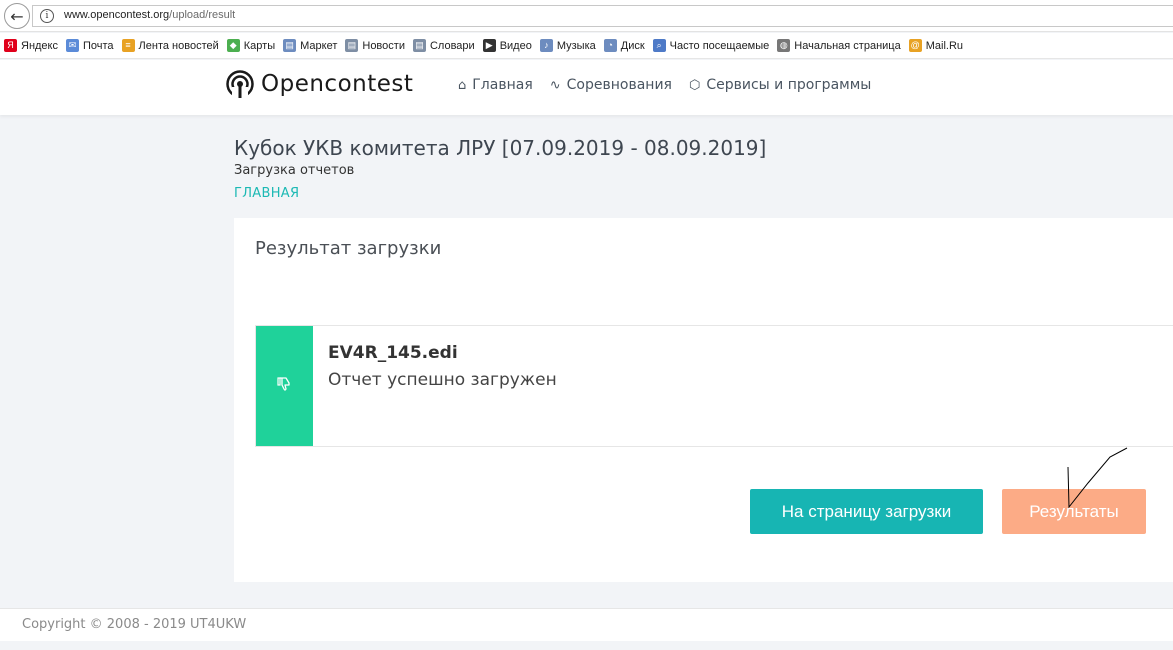 This screenshot has width=1173, height=650. What do you see at coordinates (393, 353) in the screenshot?
I see `result-filename: EV4R_145.edi` at bounding box center [393, 353].